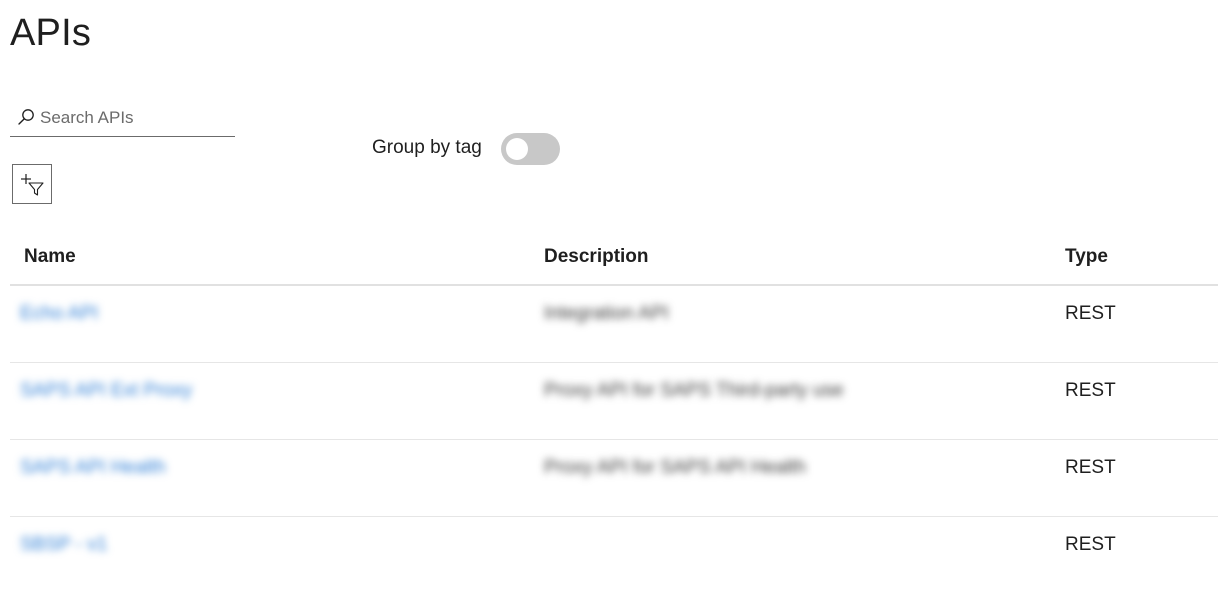 Image resolution: width=1218 pixels, height=601 pixels. Describe the element at coordinates (63, 545) in the screenshot. I see `api-name-link: SBSP - v1` at that location.